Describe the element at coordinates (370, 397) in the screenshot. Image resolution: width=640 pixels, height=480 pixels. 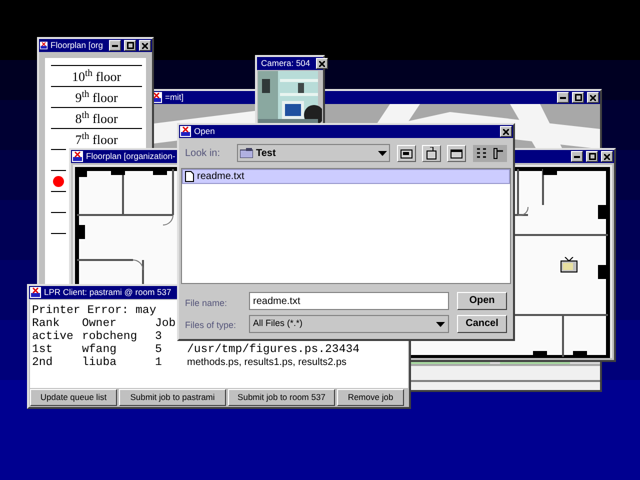
I see `queue-button: Remove job` at that location.